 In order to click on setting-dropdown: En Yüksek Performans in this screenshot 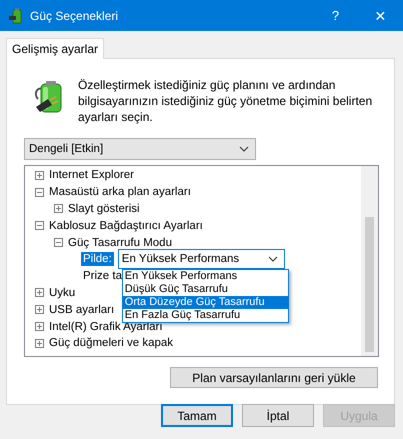, I will do `click(201, 259)`.